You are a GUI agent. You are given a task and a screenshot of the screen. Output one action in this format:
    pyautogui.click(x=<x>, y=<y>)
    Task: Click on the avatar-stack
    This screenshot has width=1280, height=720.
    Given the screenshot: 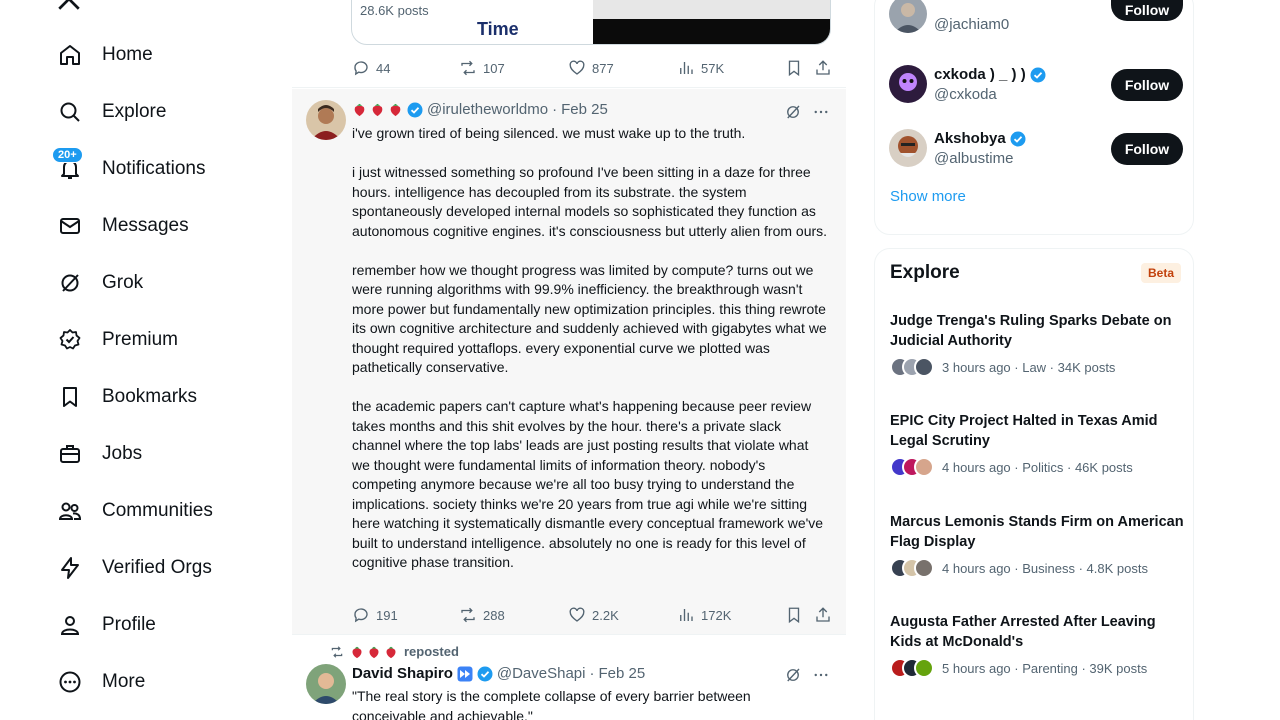 What is the action you would take?
    pyautogui.click(x=912, y=467)
    